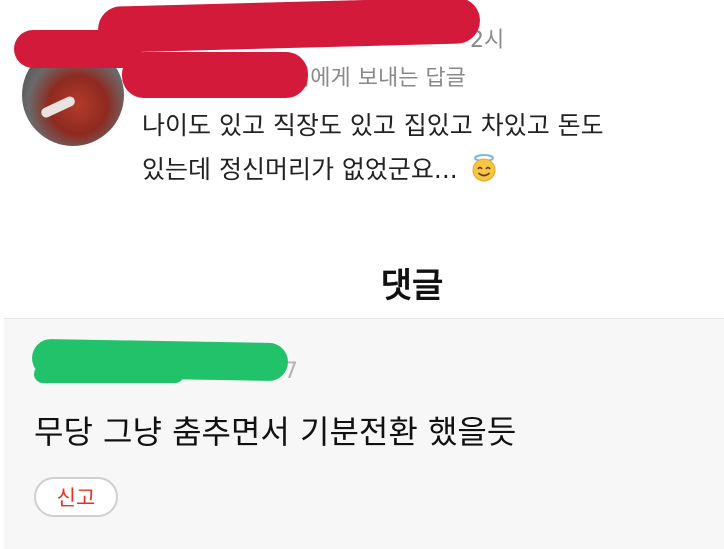 This screenshot has height=549, width=724. Describe the element at coordinates (373, 125) in the screenshot. I see `reply-text-line: 나이도 있고 직장도 있고 집있고 차있고 돈도` at that location.